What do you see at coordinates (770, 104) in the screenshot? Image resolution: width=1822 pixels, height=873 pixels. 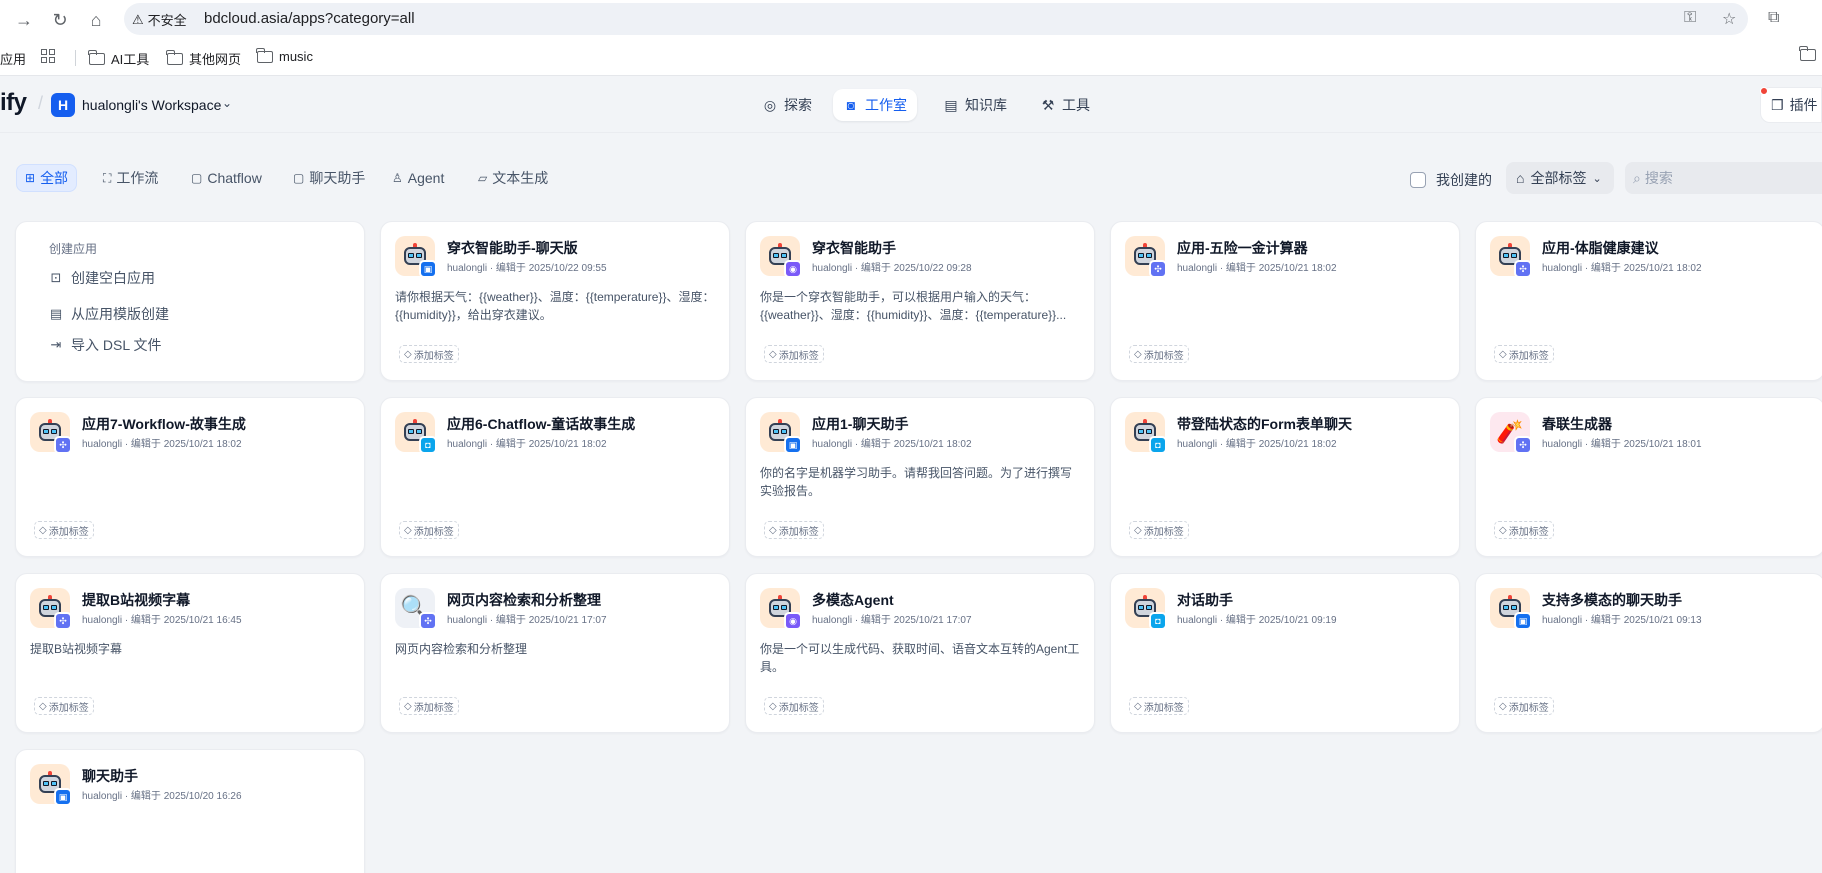 I see `compass-icon: ◎` at bounding box center [770, 104].